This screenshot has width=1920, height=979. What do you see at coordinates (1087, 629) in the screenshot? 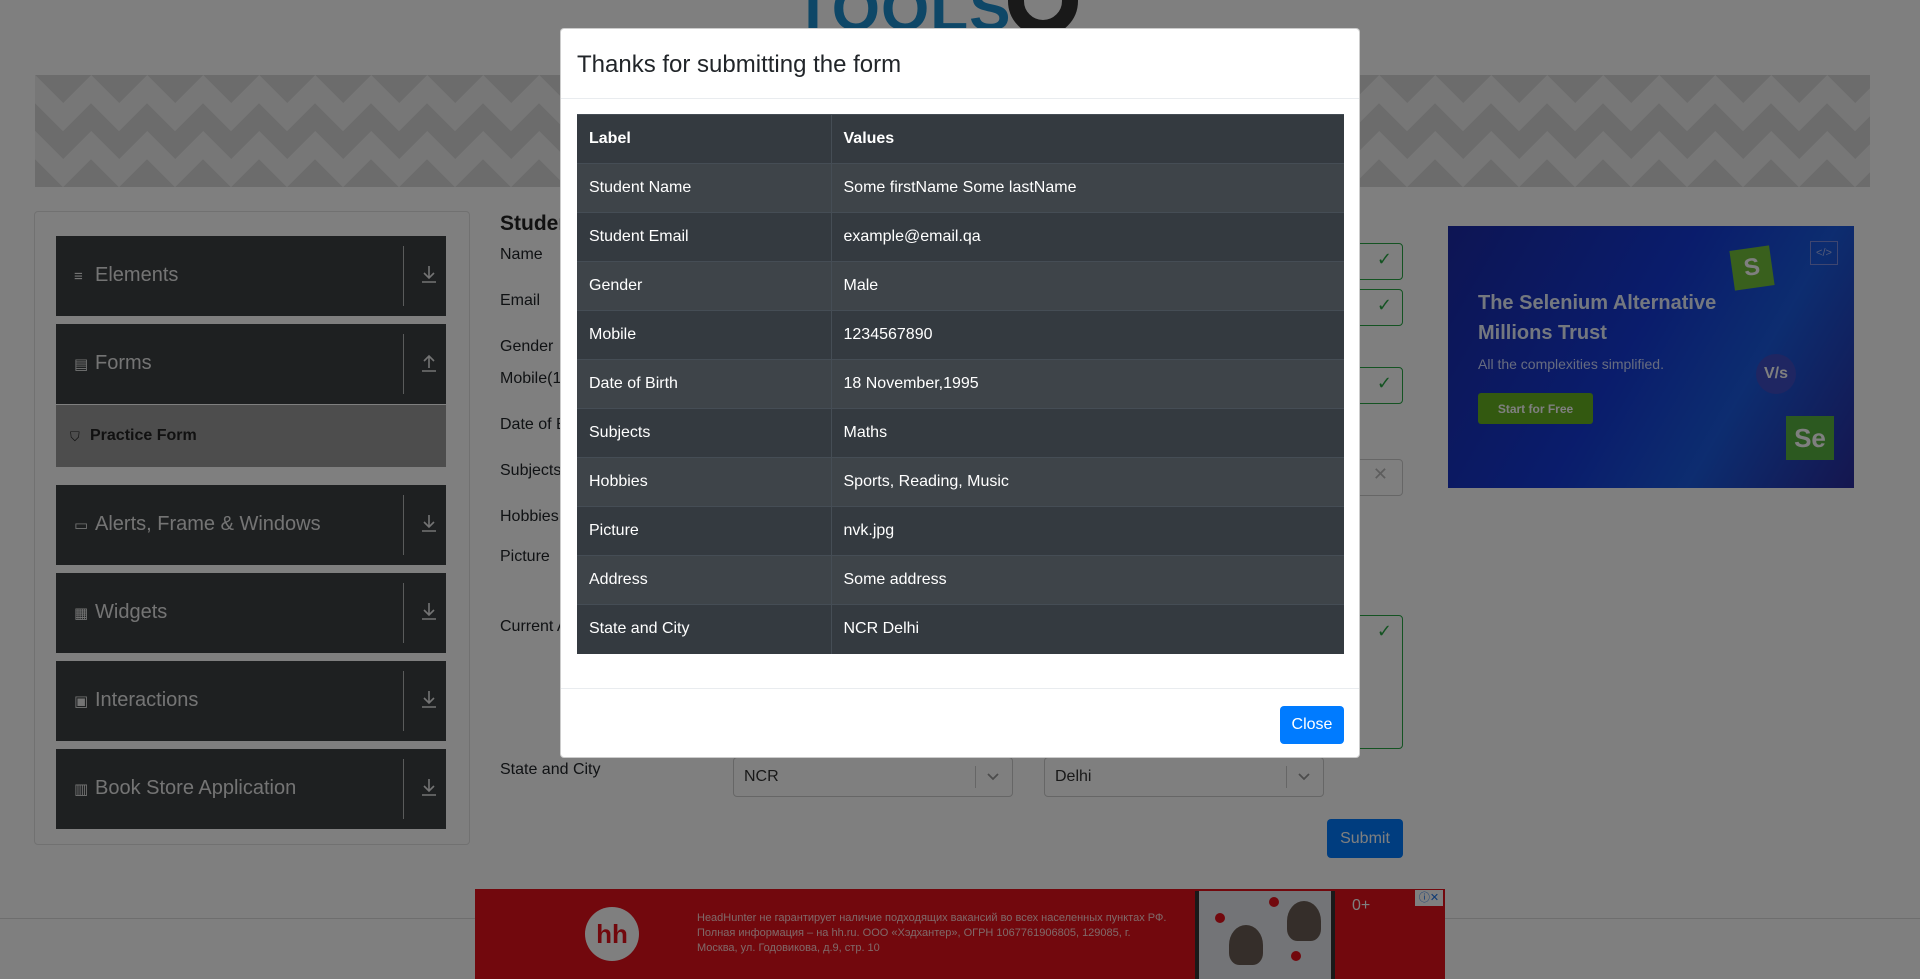
I see `row-value: NCR Delhi` at bounding box center [1087, 629].